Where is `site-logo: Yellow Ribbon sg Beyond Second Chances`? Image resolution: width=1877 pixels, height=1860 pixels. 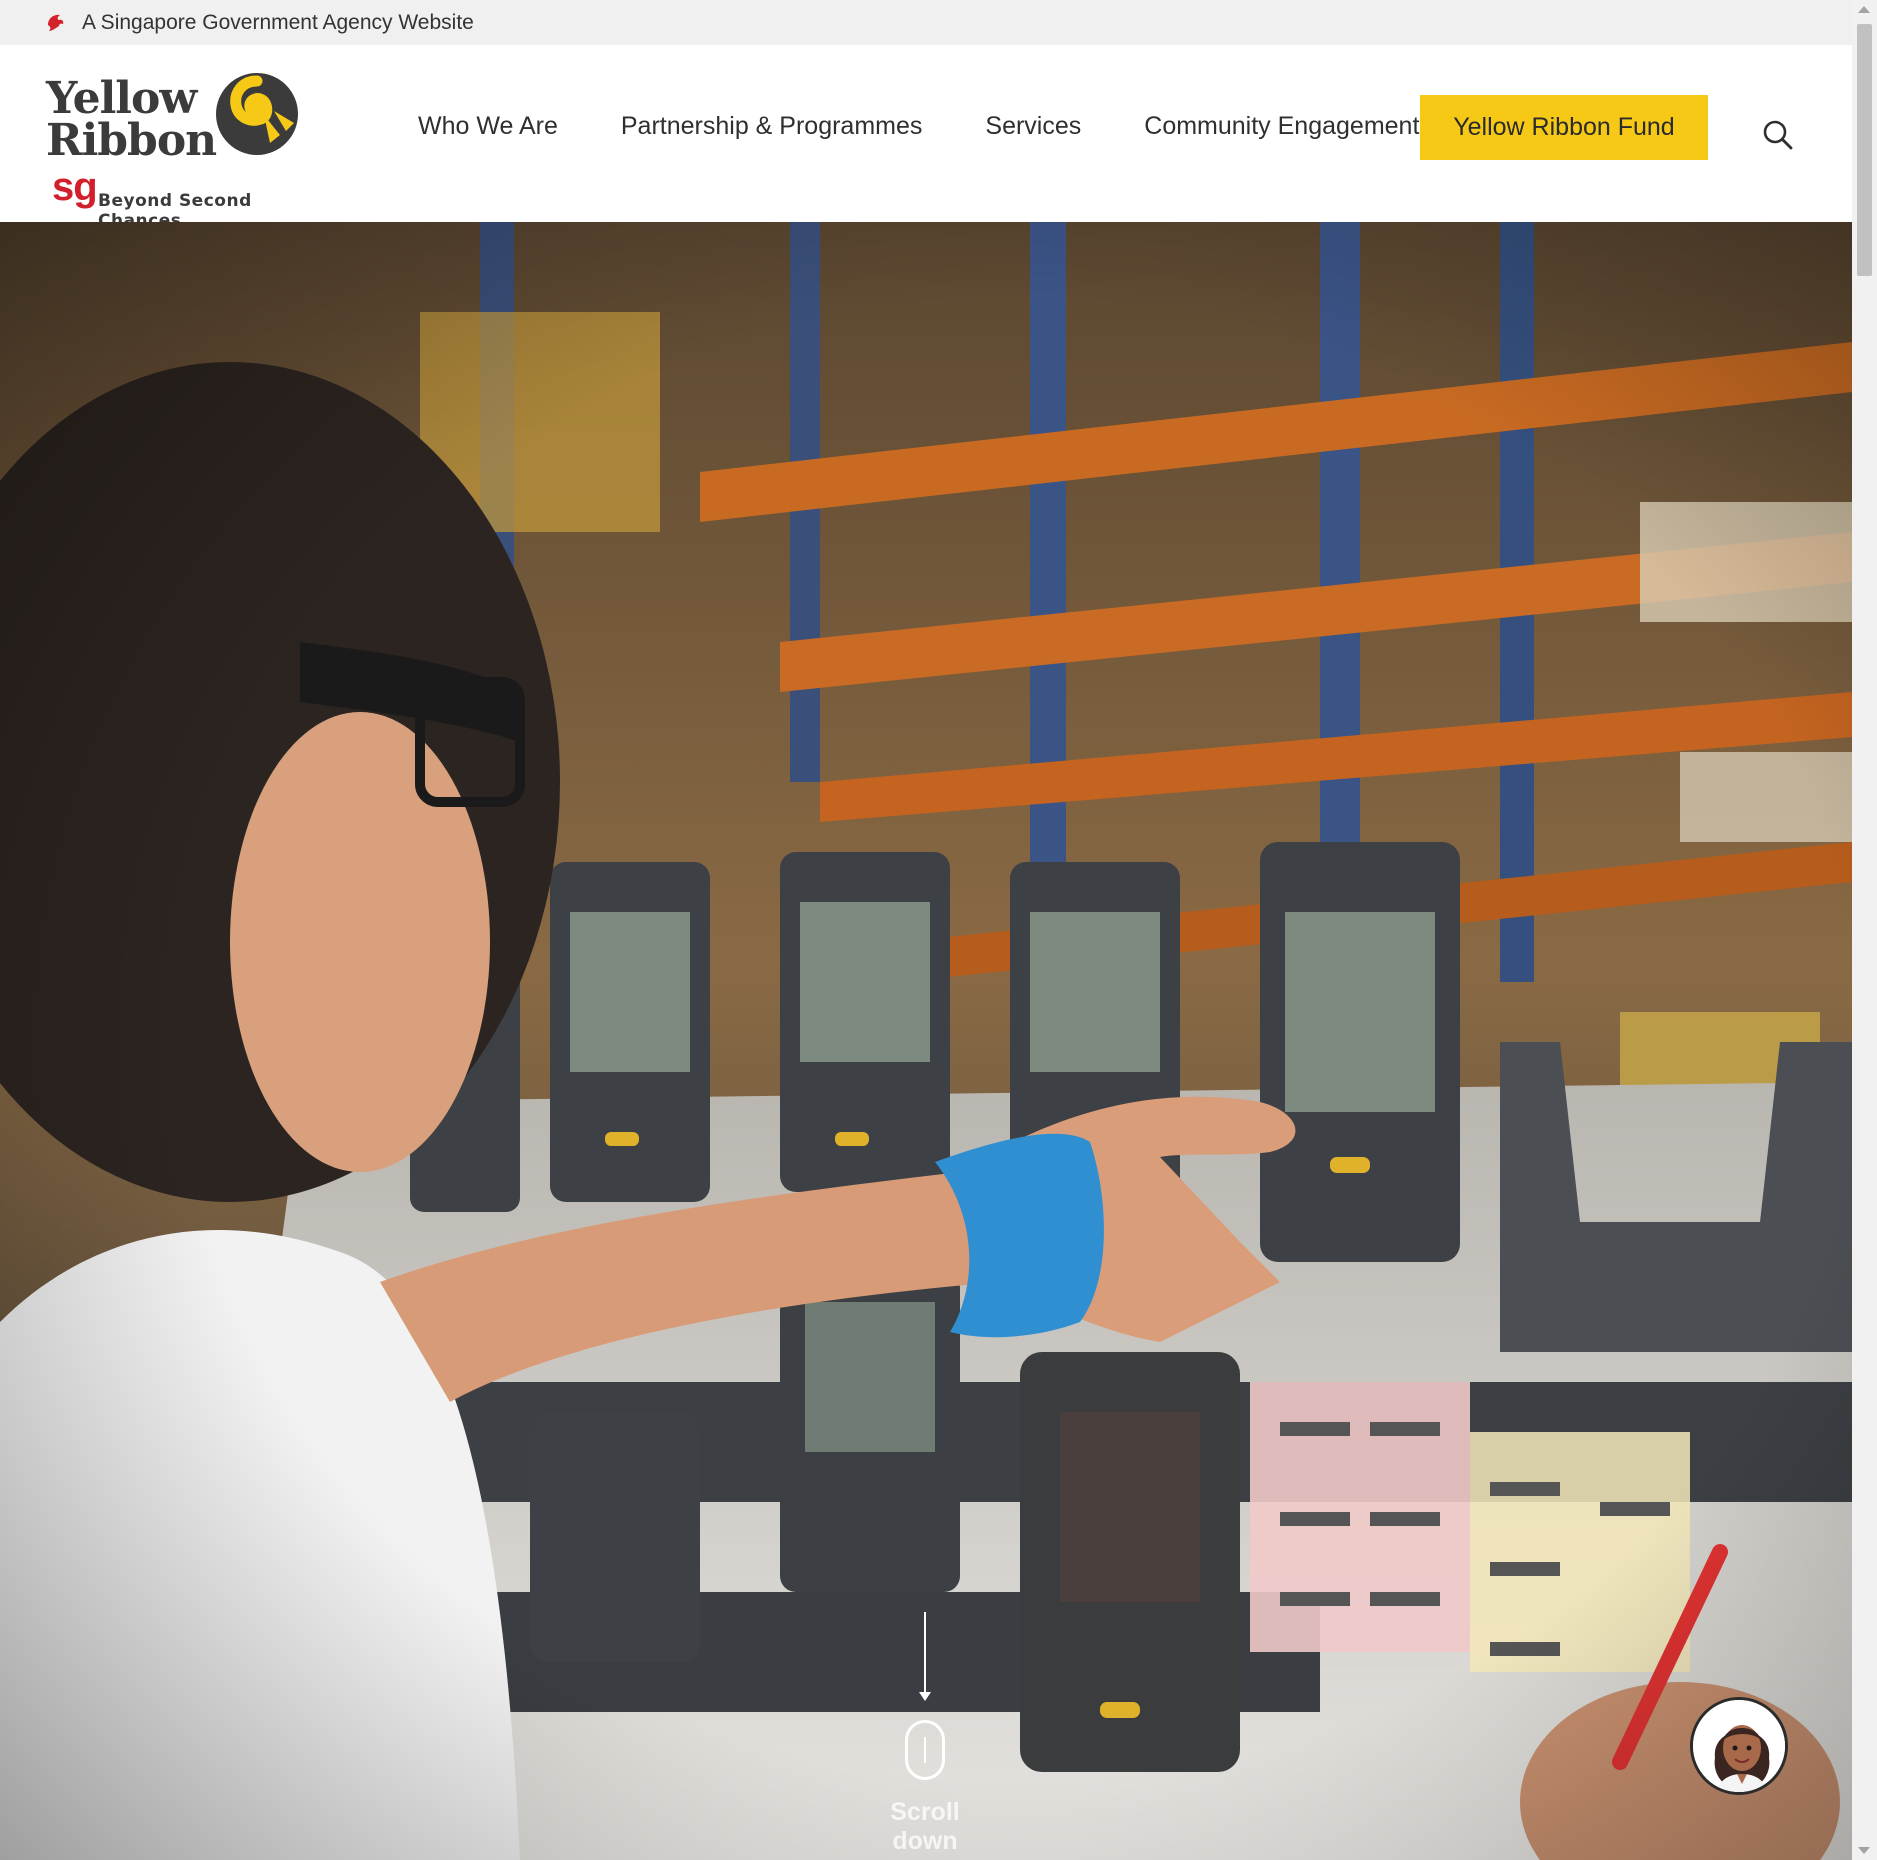
site-logo: Yellow Ribbon sg Beyond Second Chances is located at coordinates (176, 151).